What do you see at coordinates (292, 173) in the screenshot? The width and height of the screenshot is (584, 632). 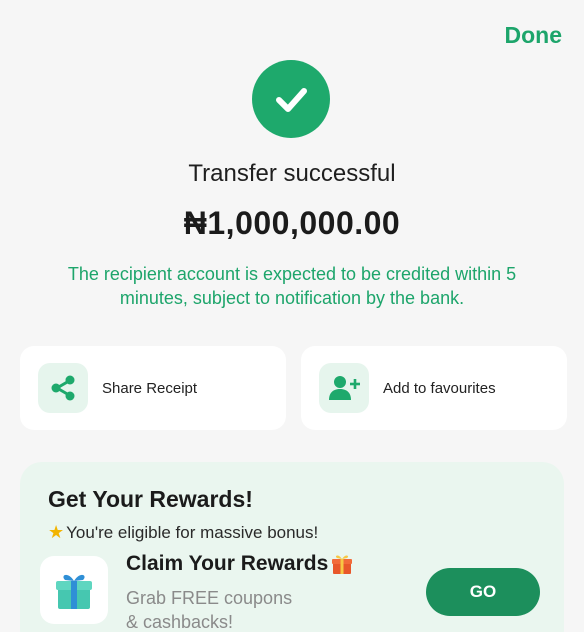 I see `status-title: Transfer successful` at bounding box center [292, 173].